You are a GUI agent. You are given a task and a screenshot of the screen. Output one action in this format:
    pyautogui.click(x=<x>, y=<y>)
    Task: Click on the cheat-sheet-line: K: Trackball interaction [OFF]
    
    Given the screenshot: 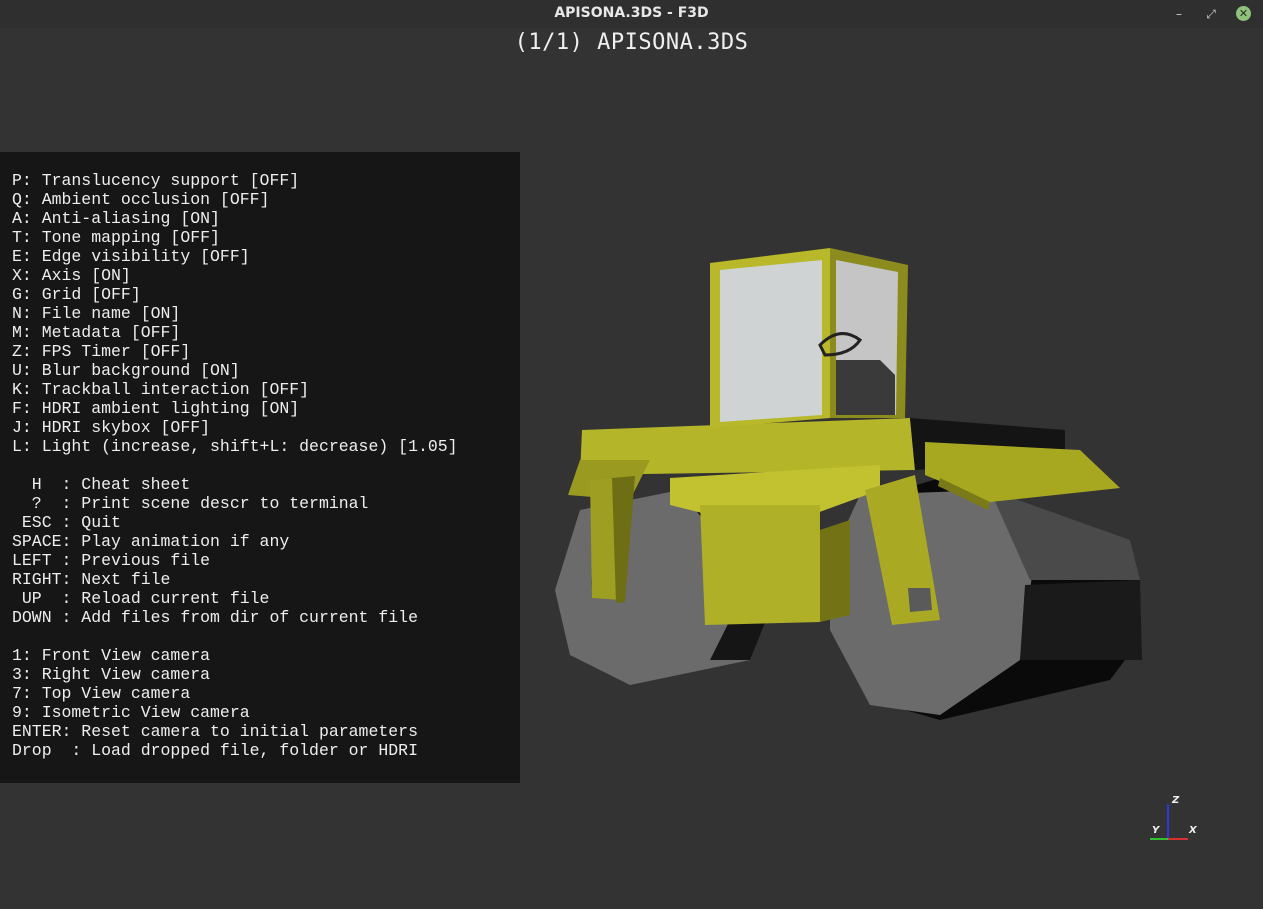 What is the action you would take?
    pyautogui.click(x=161, y=389)
    